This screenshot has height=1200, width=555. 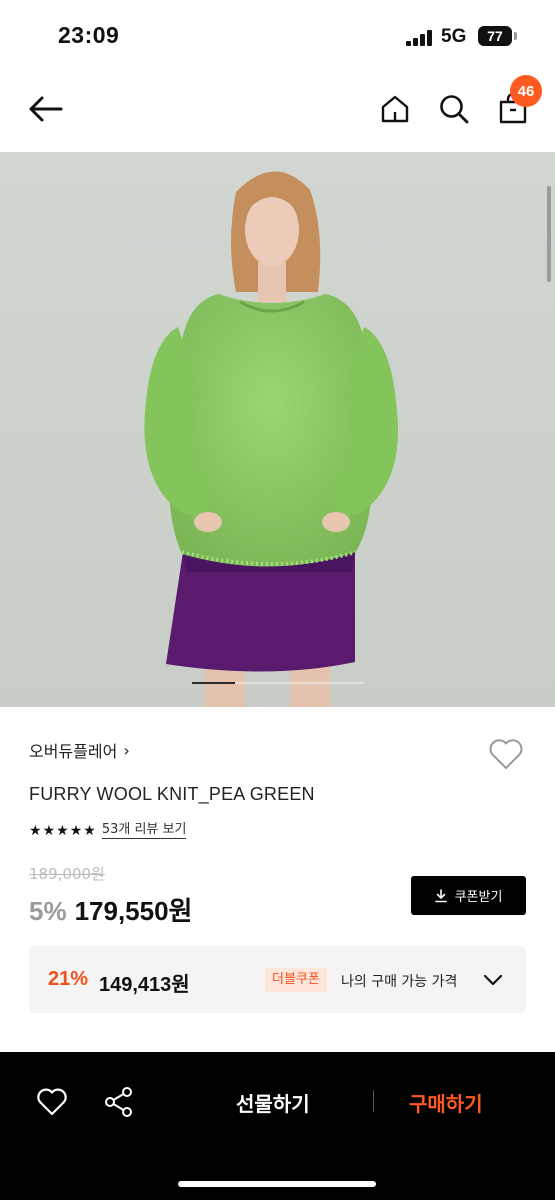 I want to click on chevron-right-icon: ›, so click(x=126, y=750).